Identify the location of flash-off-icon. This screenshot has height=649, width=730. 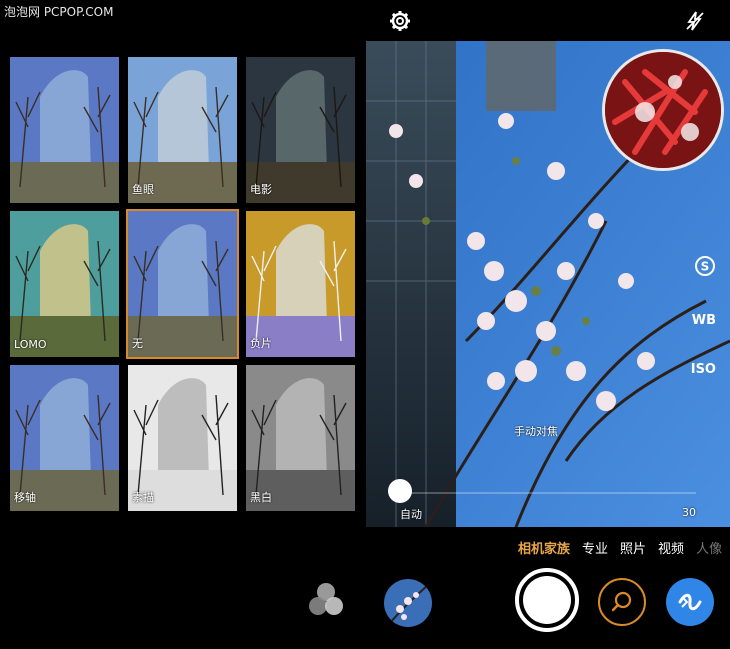
(695, 21).